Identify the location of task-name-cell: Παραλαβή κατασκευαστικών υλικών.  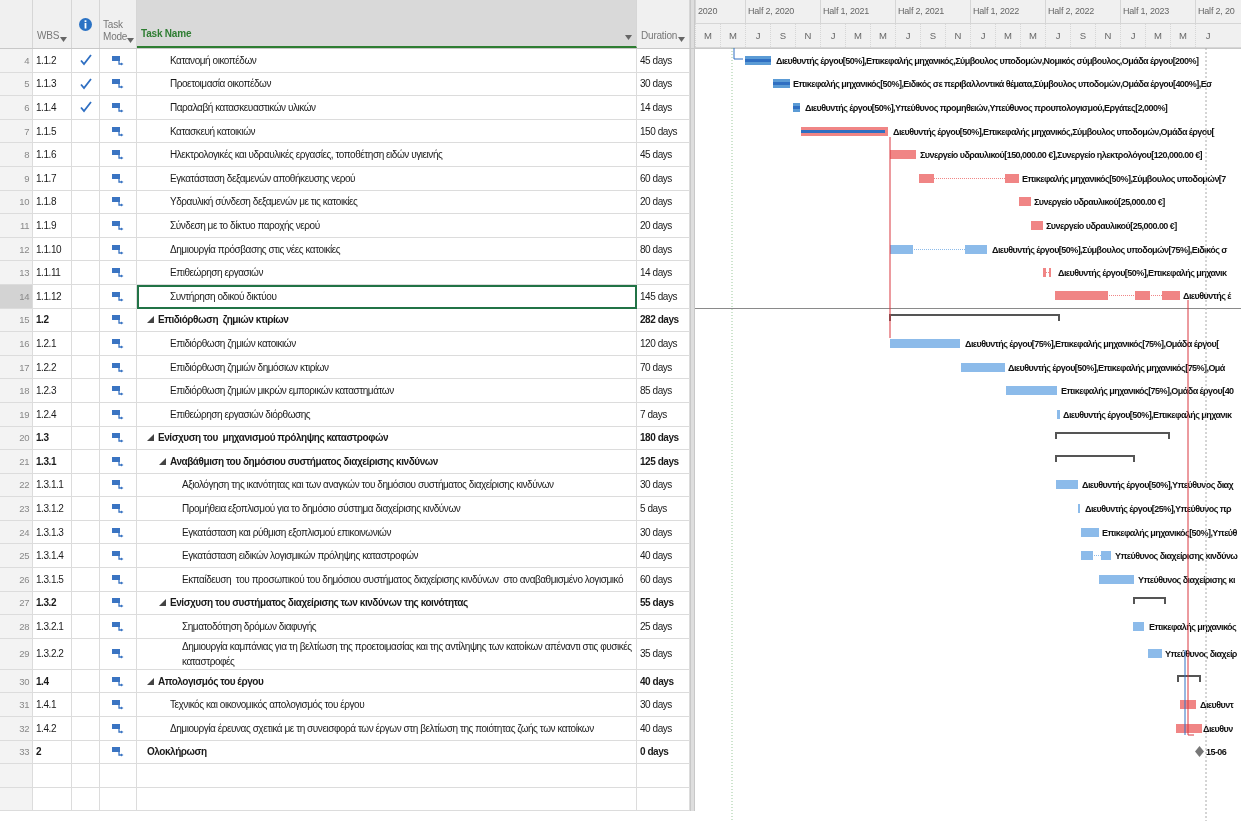
(387, 108).